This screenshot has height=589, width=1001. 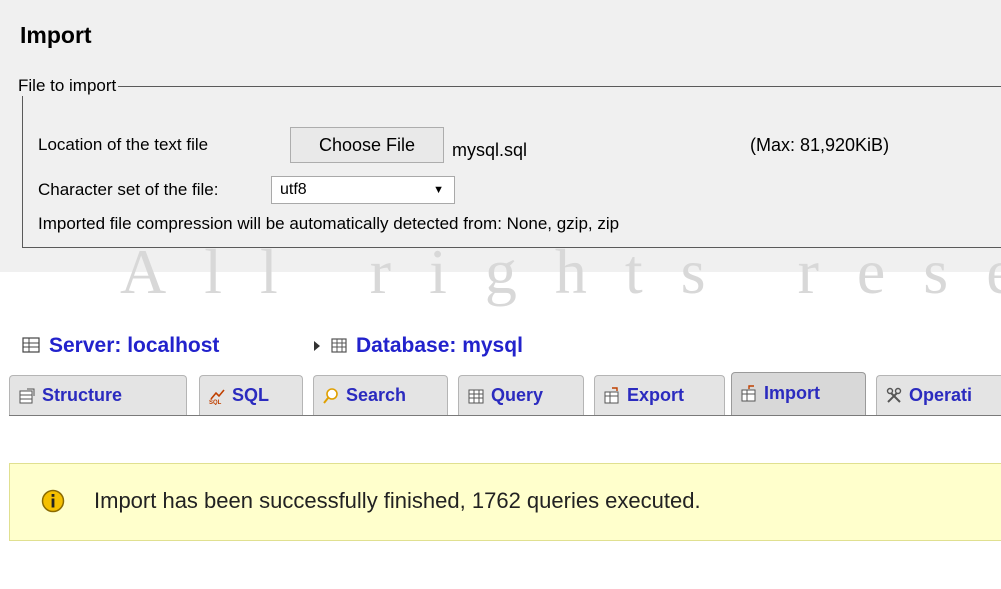 I want to click on sql-icon: SQL, so click(x=217, y=397).